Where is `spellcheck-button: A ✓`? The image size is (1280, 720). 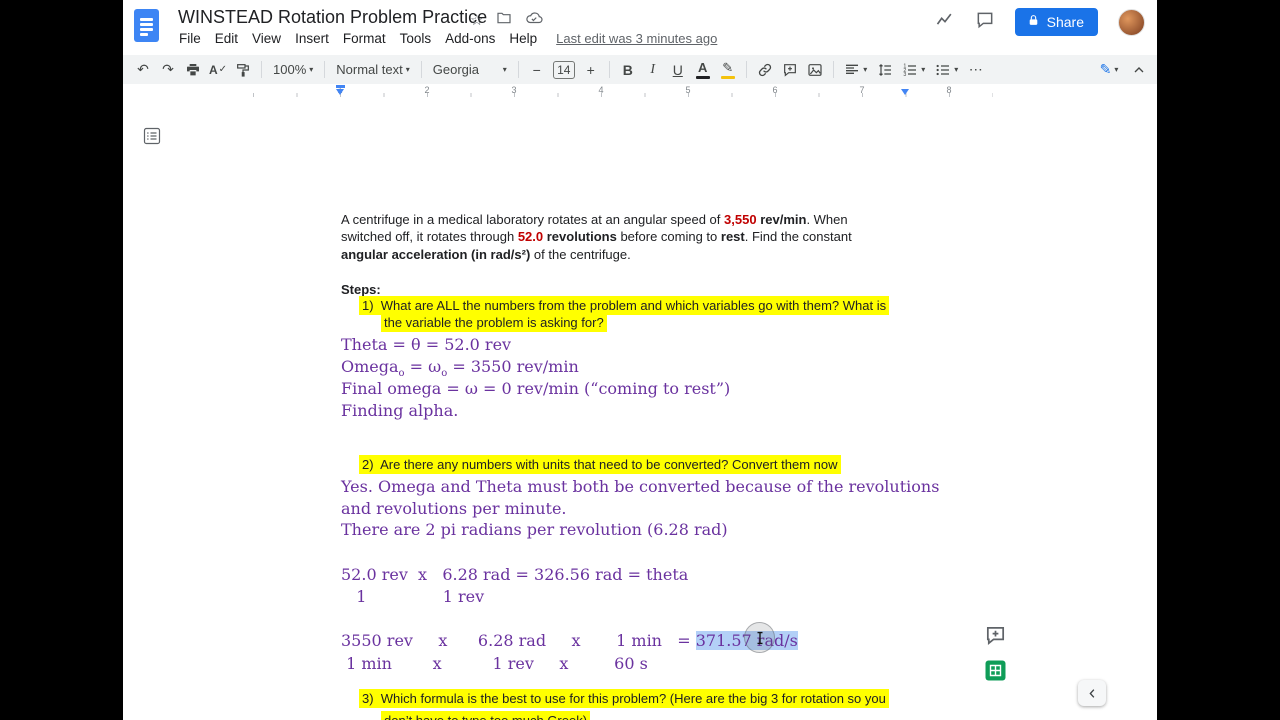 spellcheck-button: A ✓ is located at coordinates (218, 70).